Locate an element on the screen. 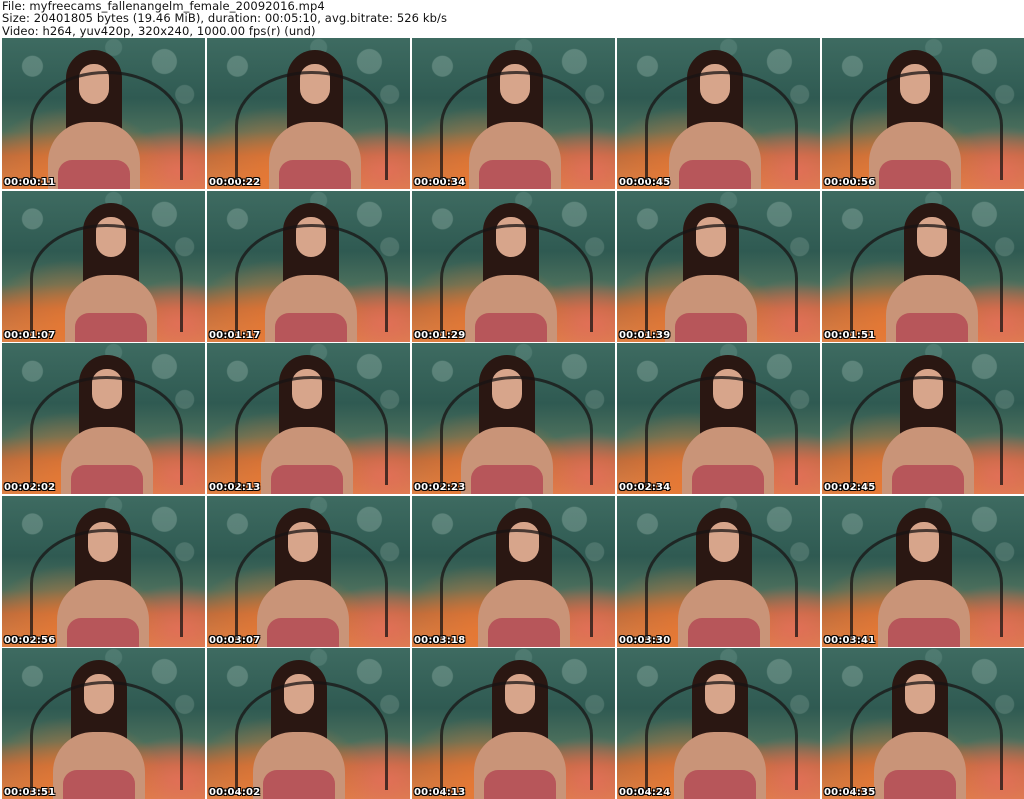  video-thumbnail: 00:02:02 is located at coordinates (103, 418).